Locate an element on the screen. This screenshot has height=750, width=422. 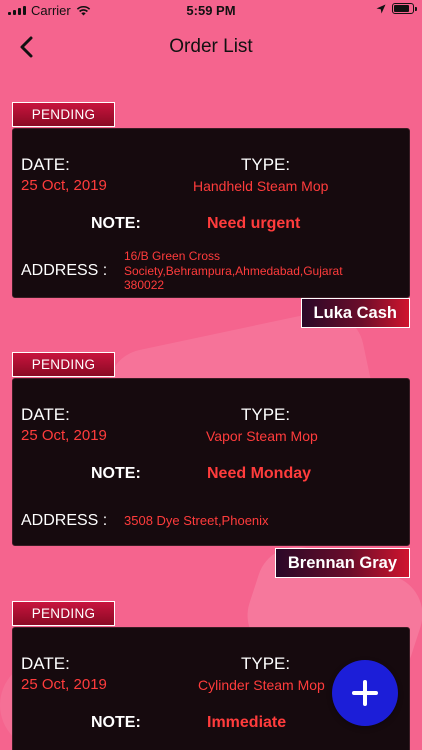
page-title: Order List is located at coordinates (211, 46).